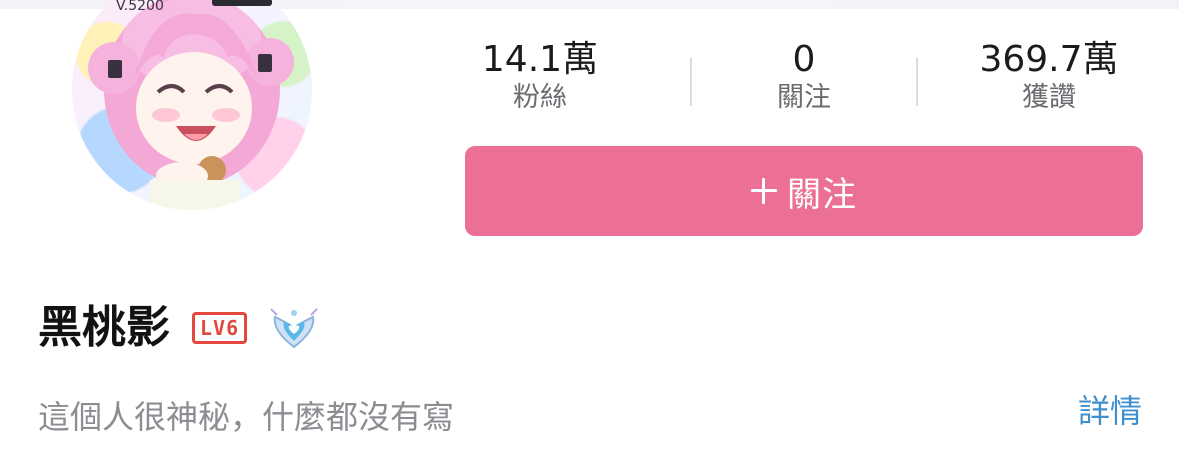 This screenshot has height=471, width=1179. I want to click on stat-likes: 369.7萬 獲讚, so click(1049, 77).